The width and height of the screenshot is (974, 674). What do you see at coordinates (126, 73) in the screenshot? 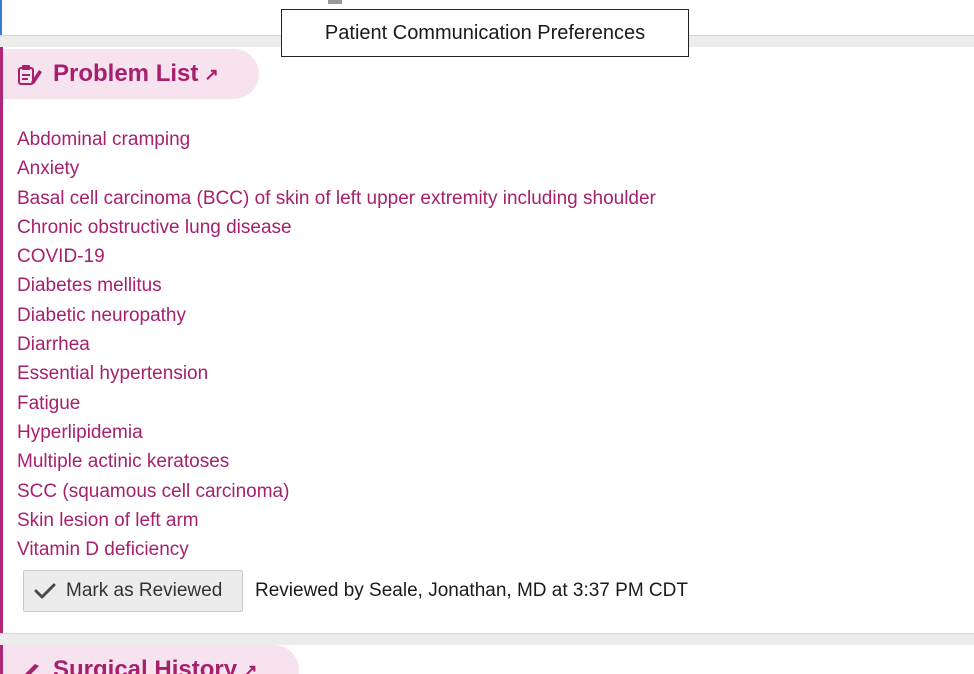
I see `problem-list-title: Problem List` at bounding box center [126, 73].